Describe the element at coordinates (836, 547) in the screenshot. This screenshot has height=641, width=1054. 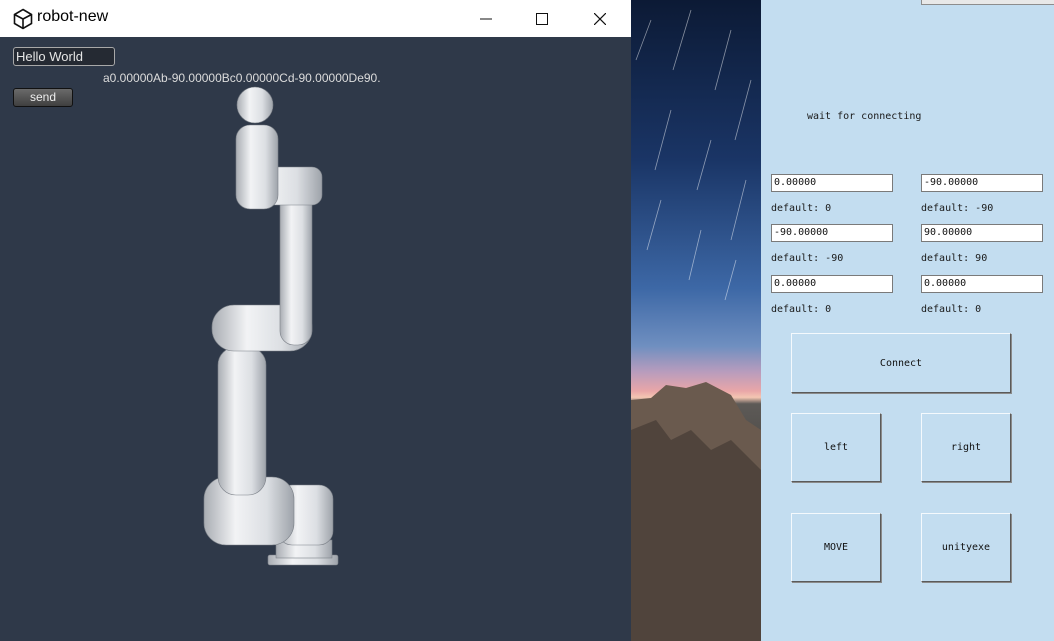
I see `move-button: MOVE` at that location.